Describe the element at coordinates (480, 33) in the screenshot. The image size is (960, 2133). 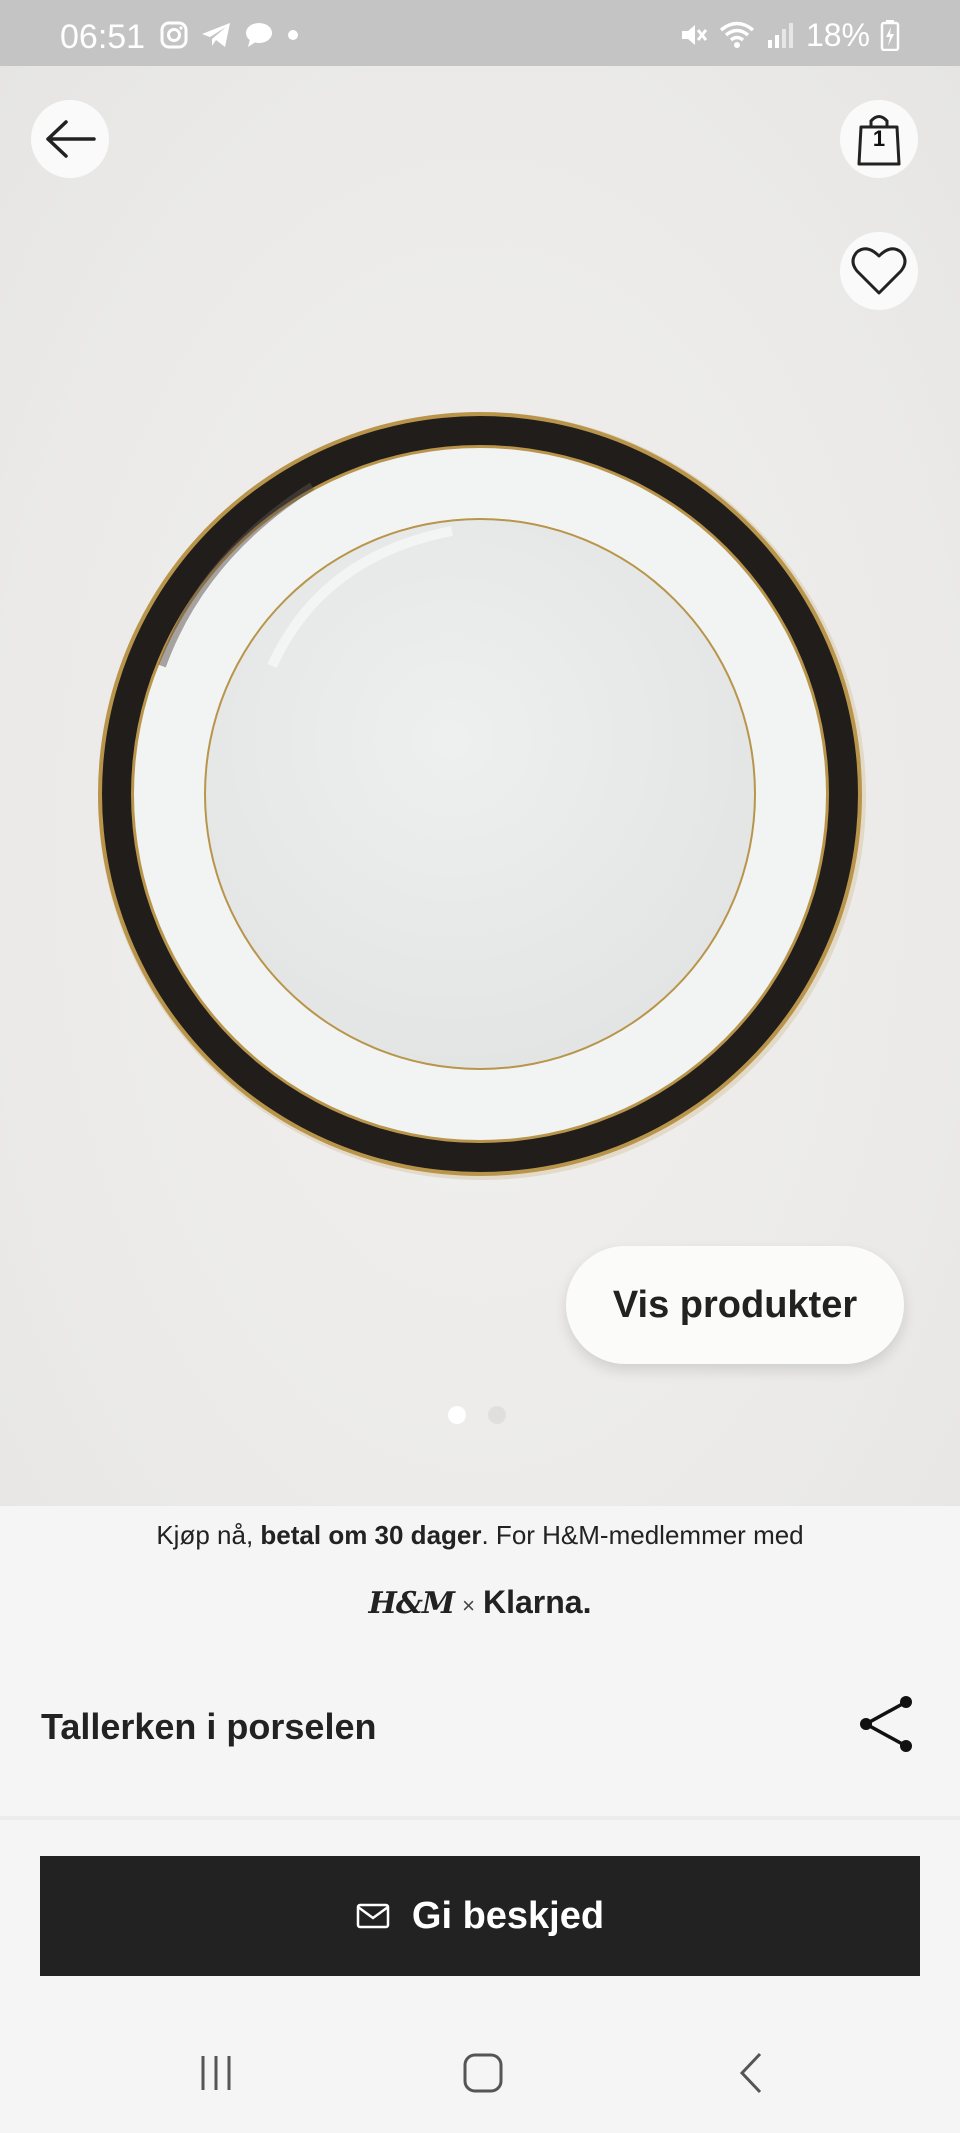
I see `status-bar: 06:51 18%` at that location.